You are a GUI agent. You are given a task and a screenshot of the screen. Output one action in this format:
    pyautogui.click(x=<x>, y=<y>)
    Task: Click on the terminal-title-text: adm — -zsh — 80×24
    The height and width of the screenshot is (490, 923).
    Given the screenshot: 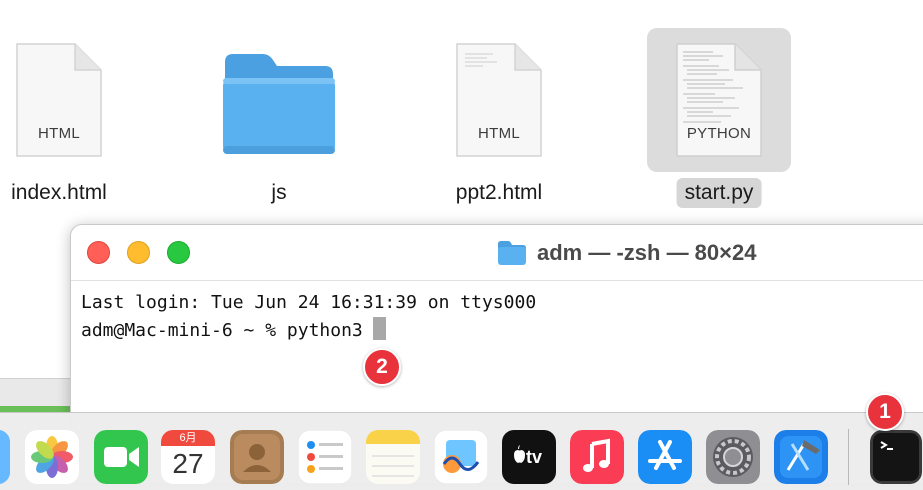 What is the action you would take?
    pyautogui.click(x=647, y=252)
    